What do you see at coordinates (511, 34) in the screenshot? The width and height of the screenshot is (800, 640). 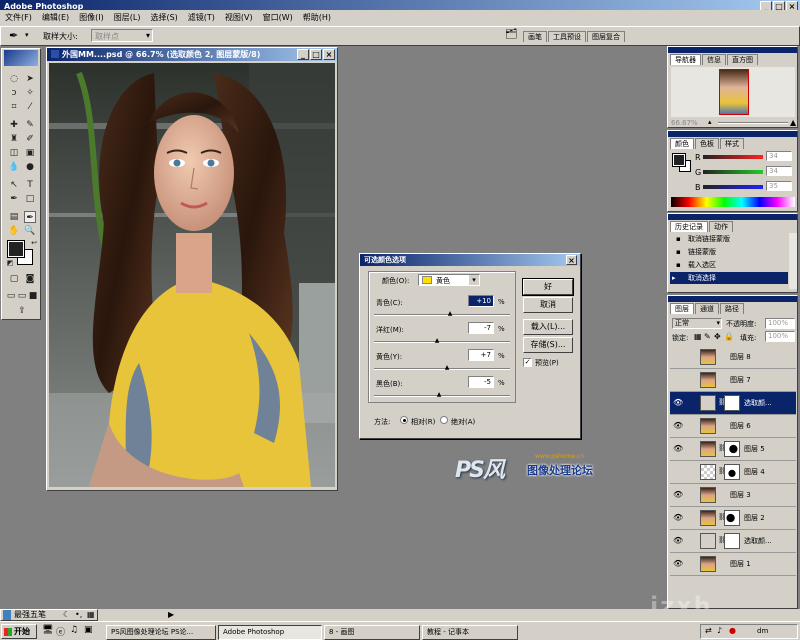 I see `file-browser-icon: 🗂` at bounding box center [511, 34].